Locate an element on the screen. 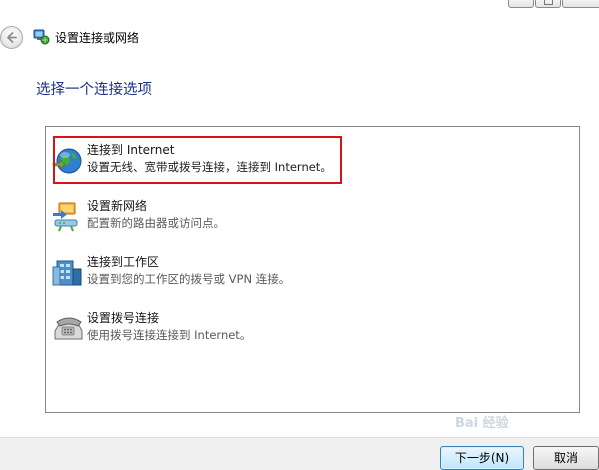  option-title: 设置拨号连接 is located at coordinates (123, 318).